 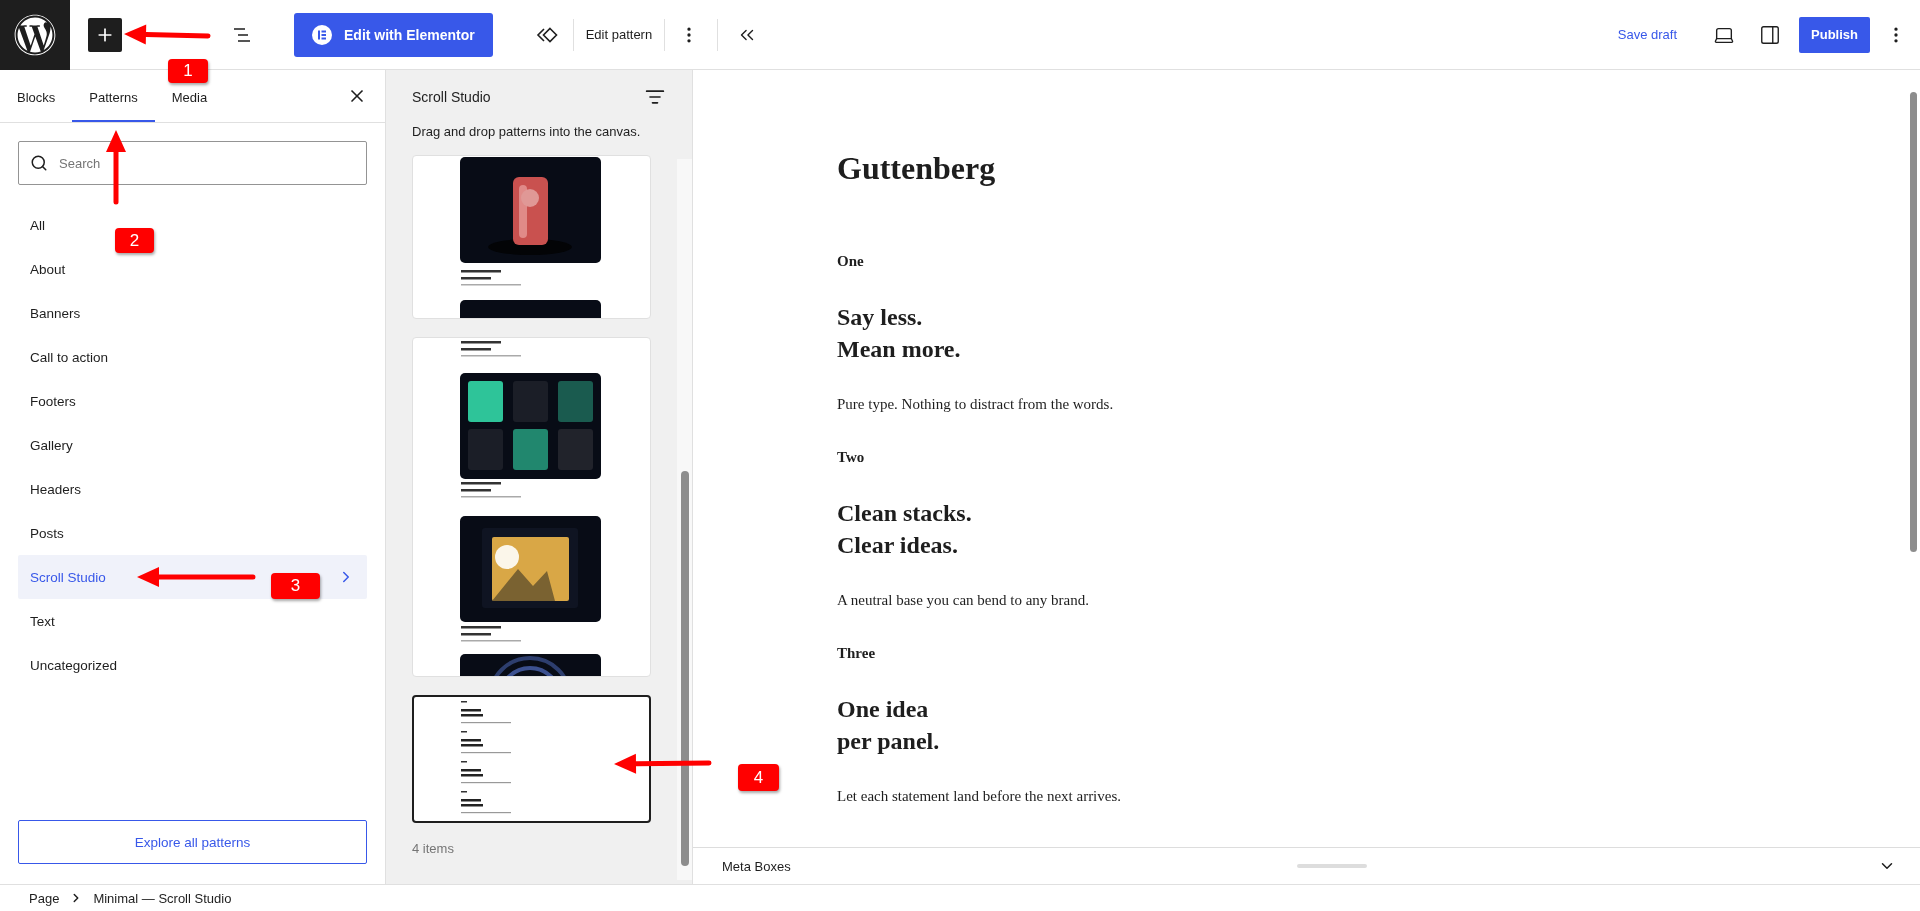 What do you see at coordinates (758, 777) in the screenshot?
I see `annotation-badge: 4` at bounding box center [758, 777].